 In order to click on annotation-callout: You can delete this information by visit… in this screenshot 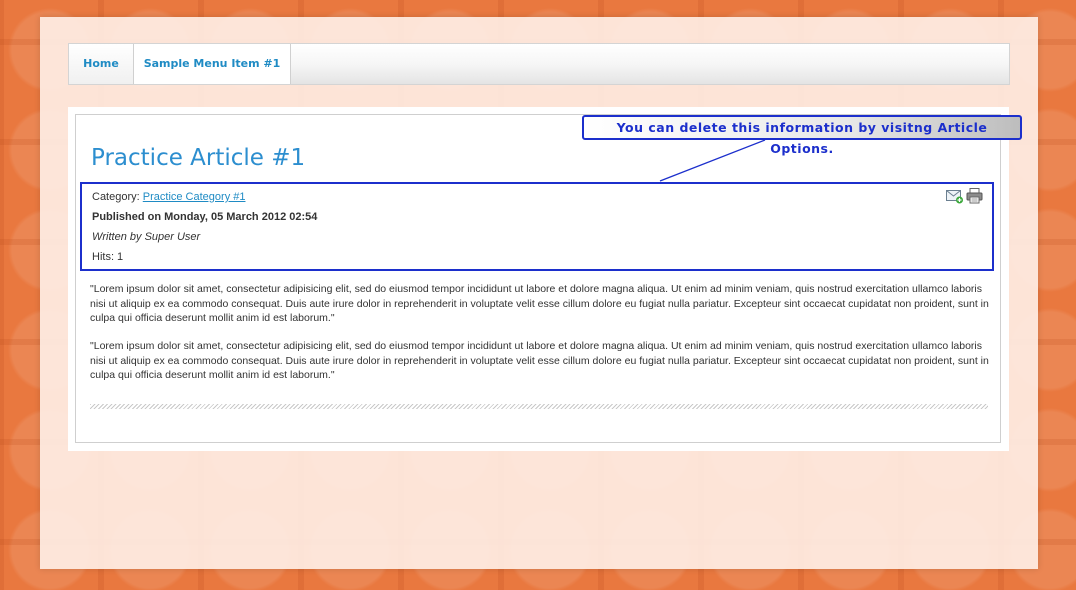, I will do `click(802, 135)`.